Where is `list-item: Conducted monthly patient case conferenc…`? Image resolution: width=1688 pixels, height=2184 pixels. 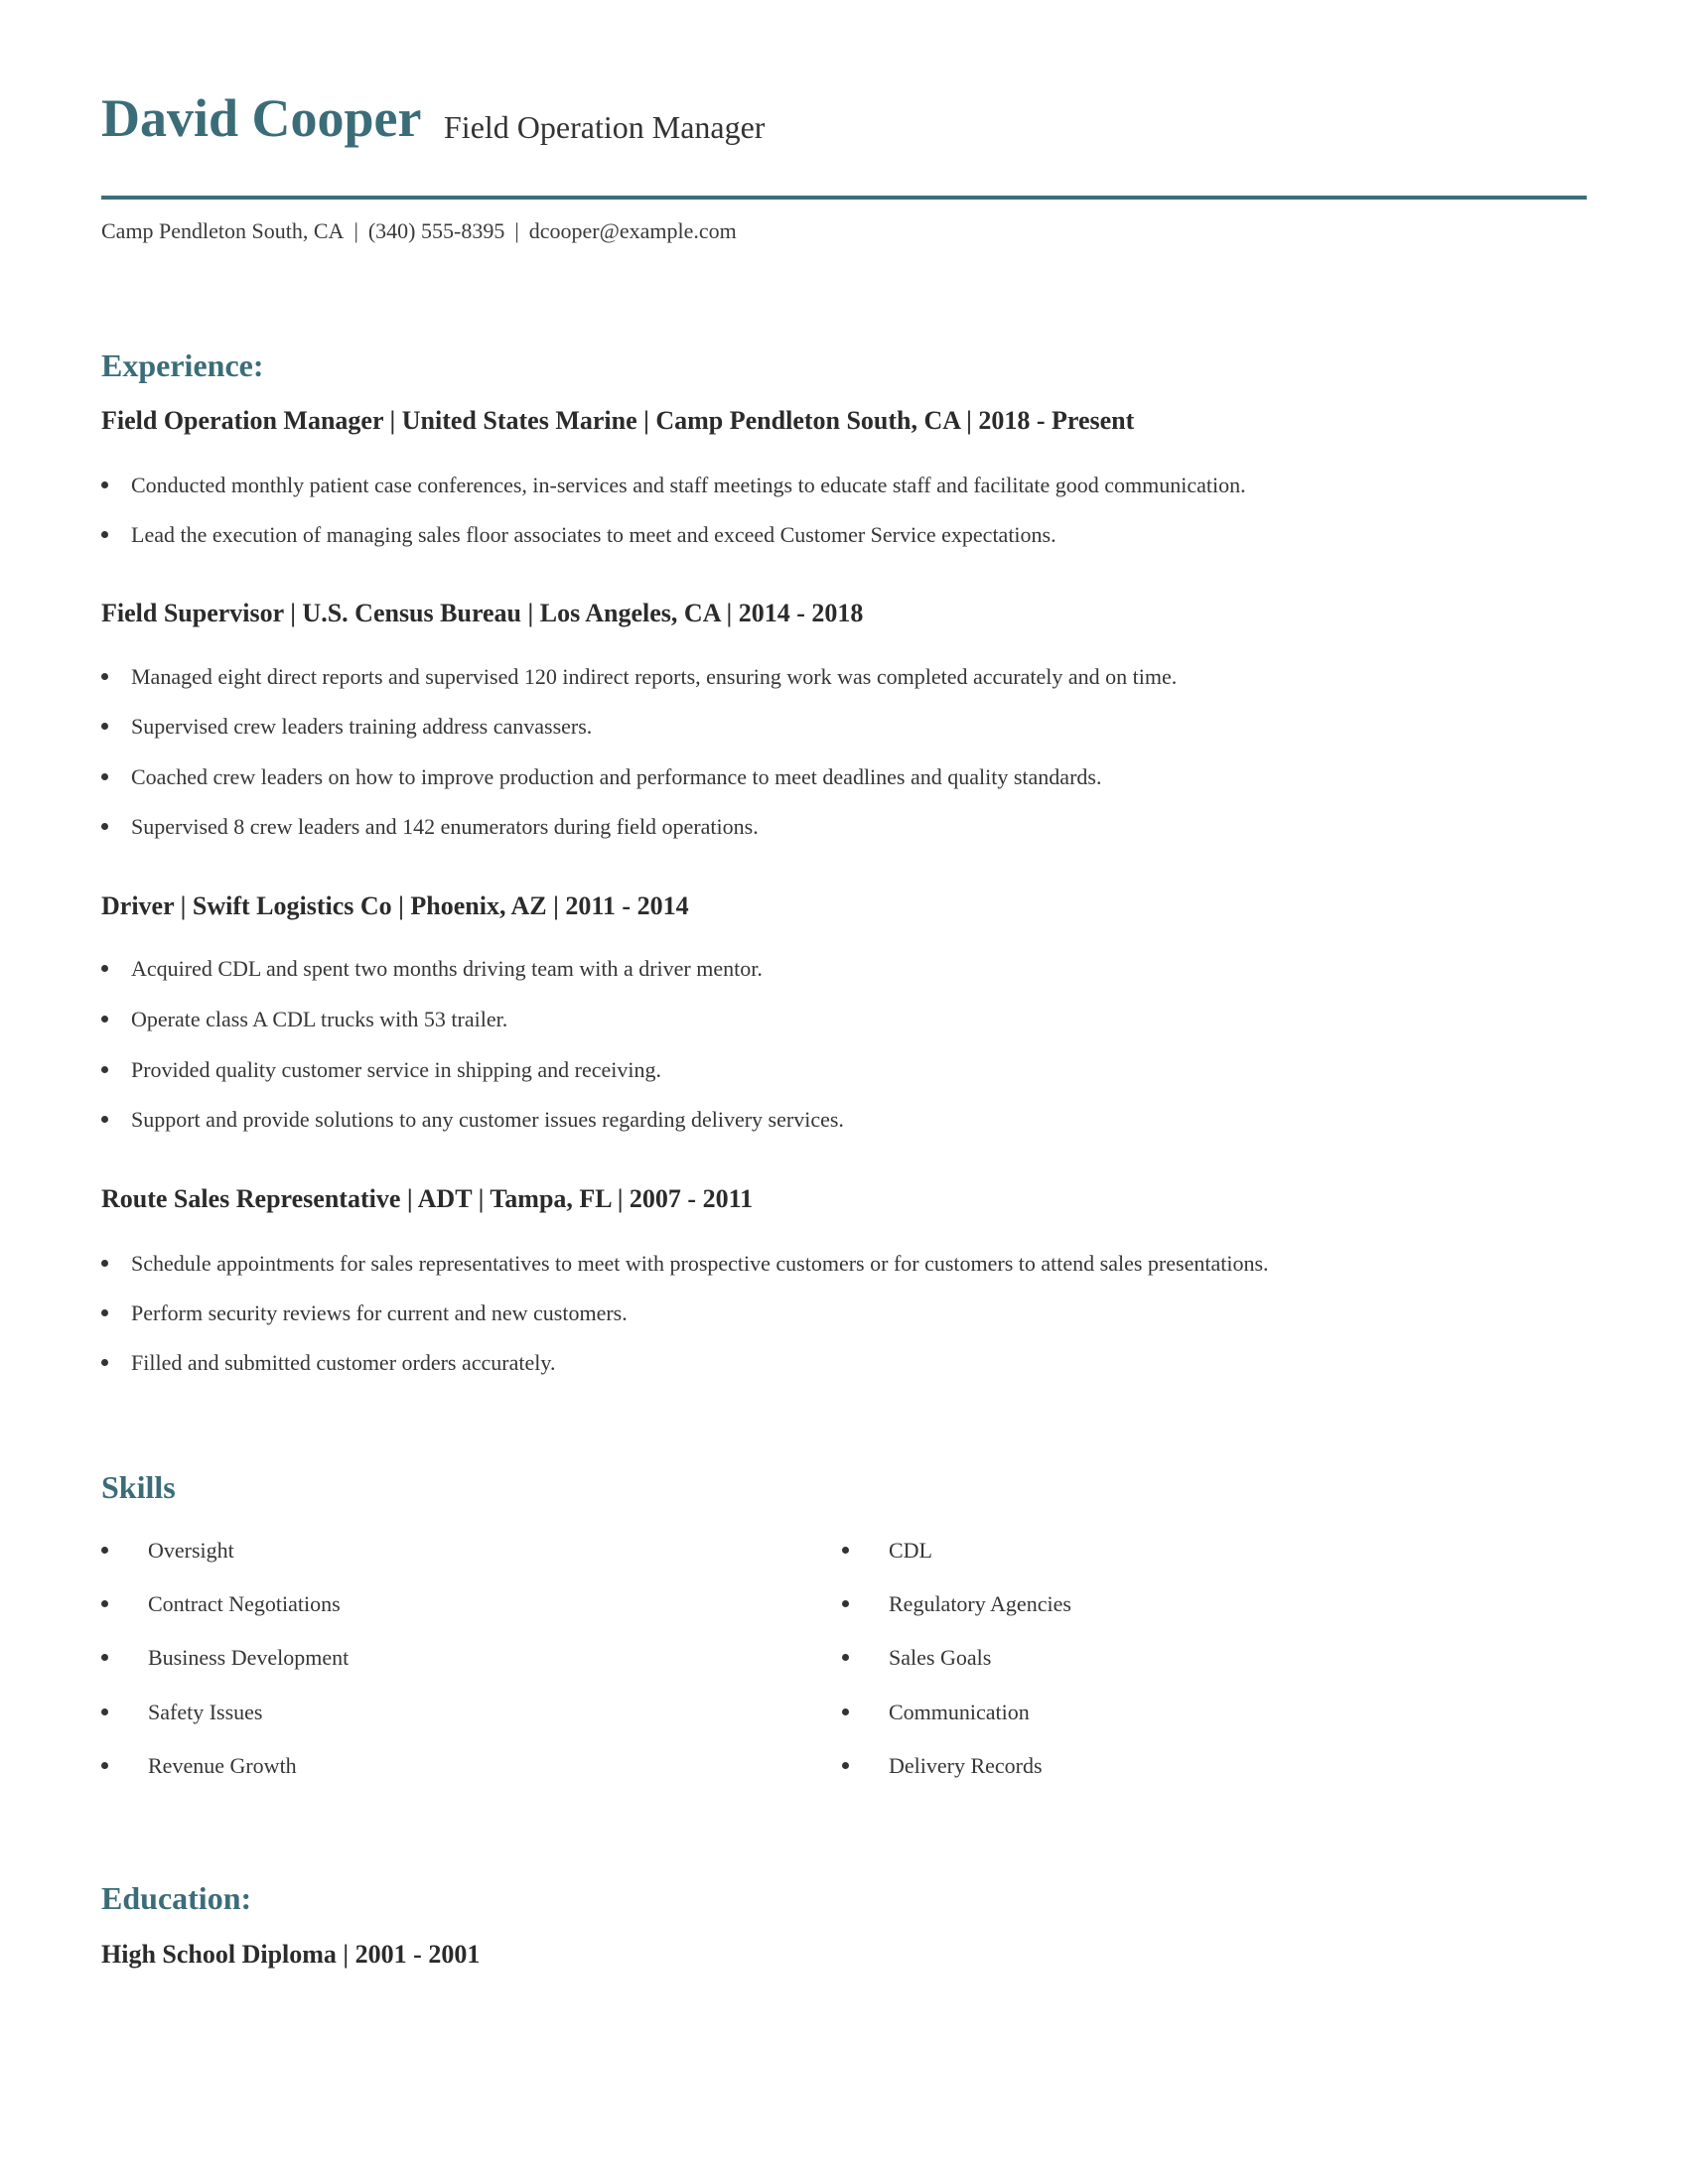
list-item: Conducted monthly patient case conferenc… is located at coordinates (673, 485).